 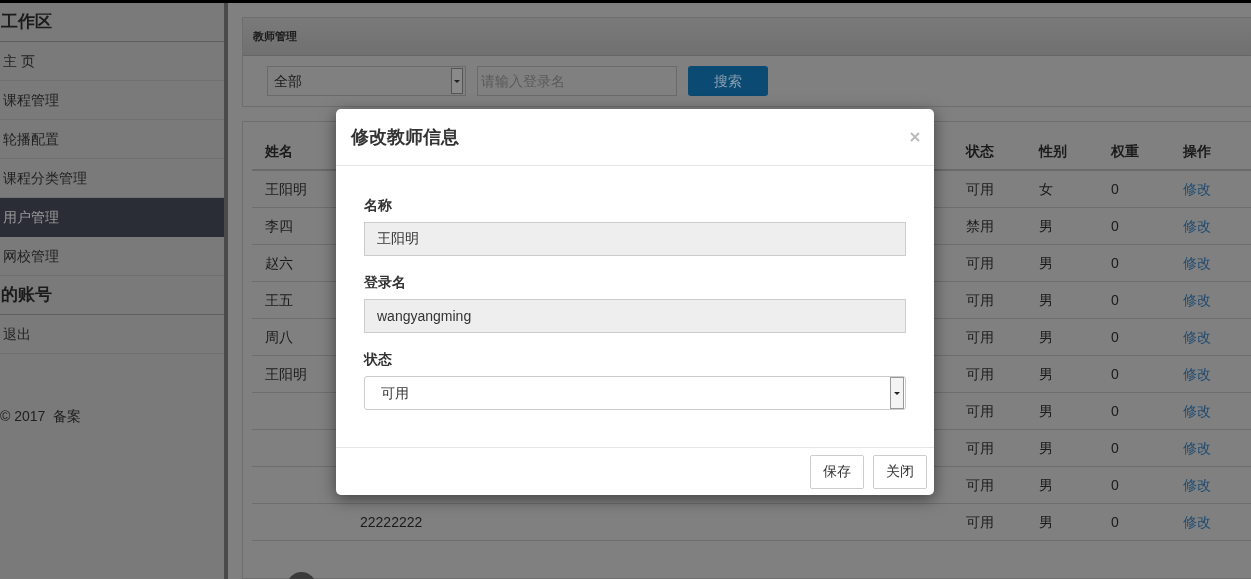 What do you see at coordinates (728, 81) in the screenshot?
I see `search-button: 搜索` at bounding box center [728, 81].